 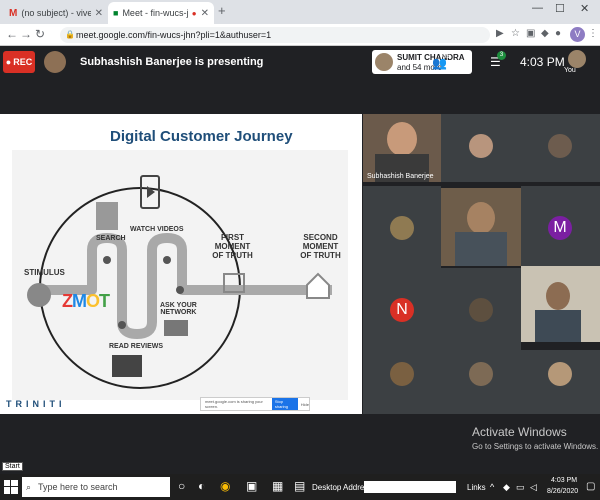 What do you see at coordinates (305, 404) in the screenshot?
I see `hide-button: Hide` at bounding box center [305, 404].